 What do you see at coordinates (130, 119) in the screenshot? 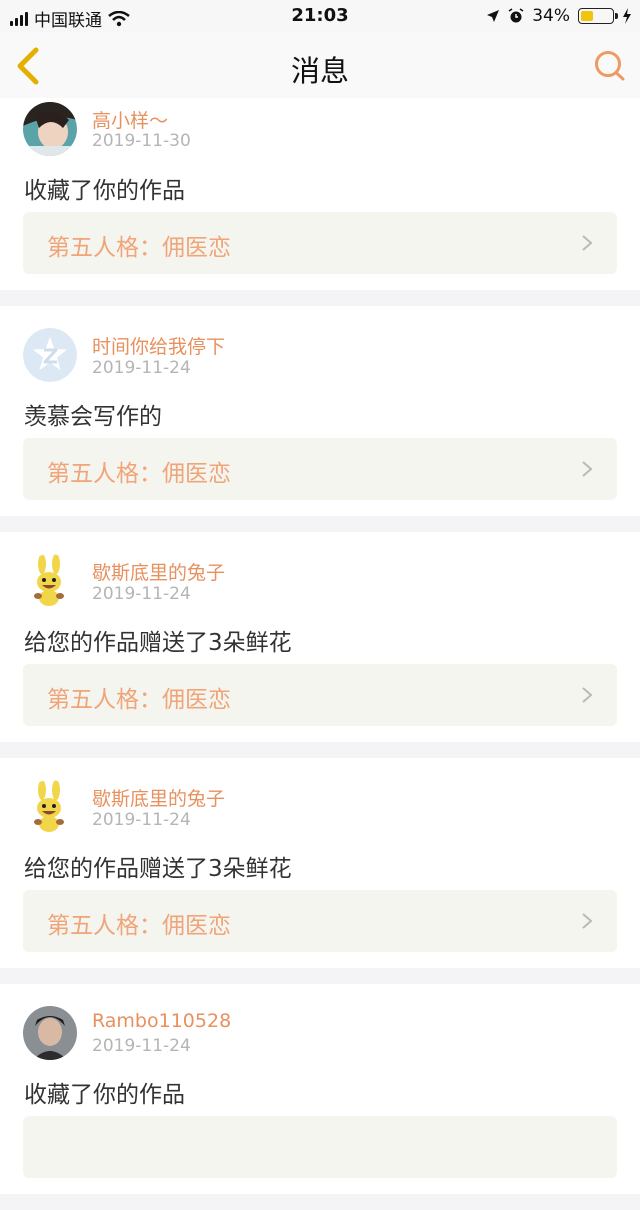
I see `username: 高小样～` at bounding box center [130, 119].